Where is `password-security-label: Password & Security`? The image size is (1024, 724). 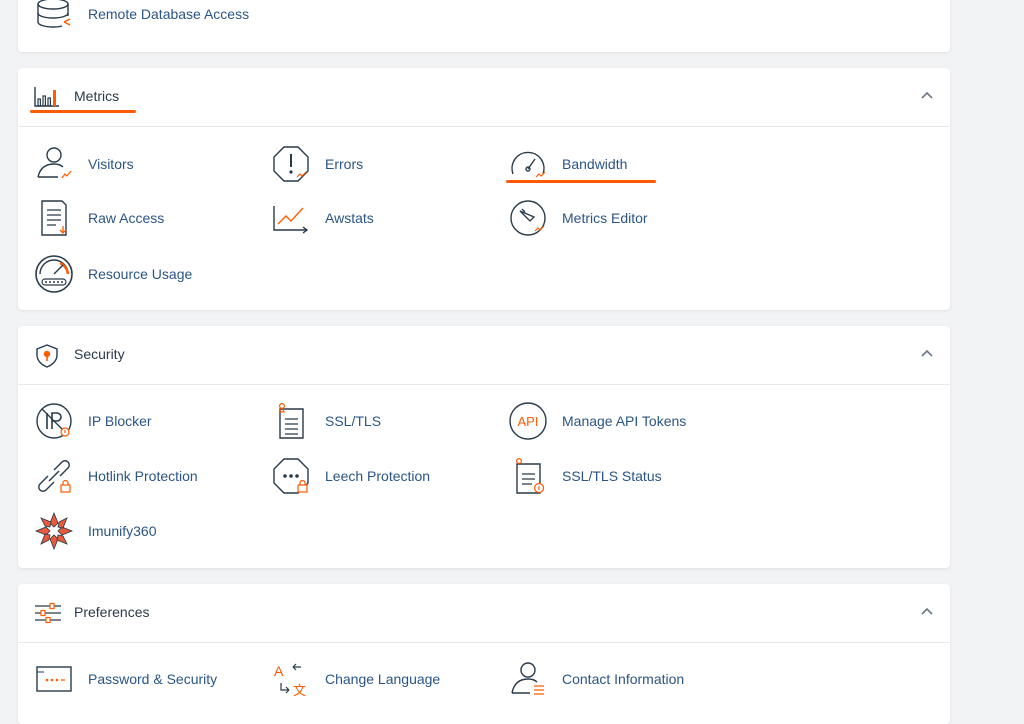 password-security-label: Password & Security is located at coordinates (153, 679).